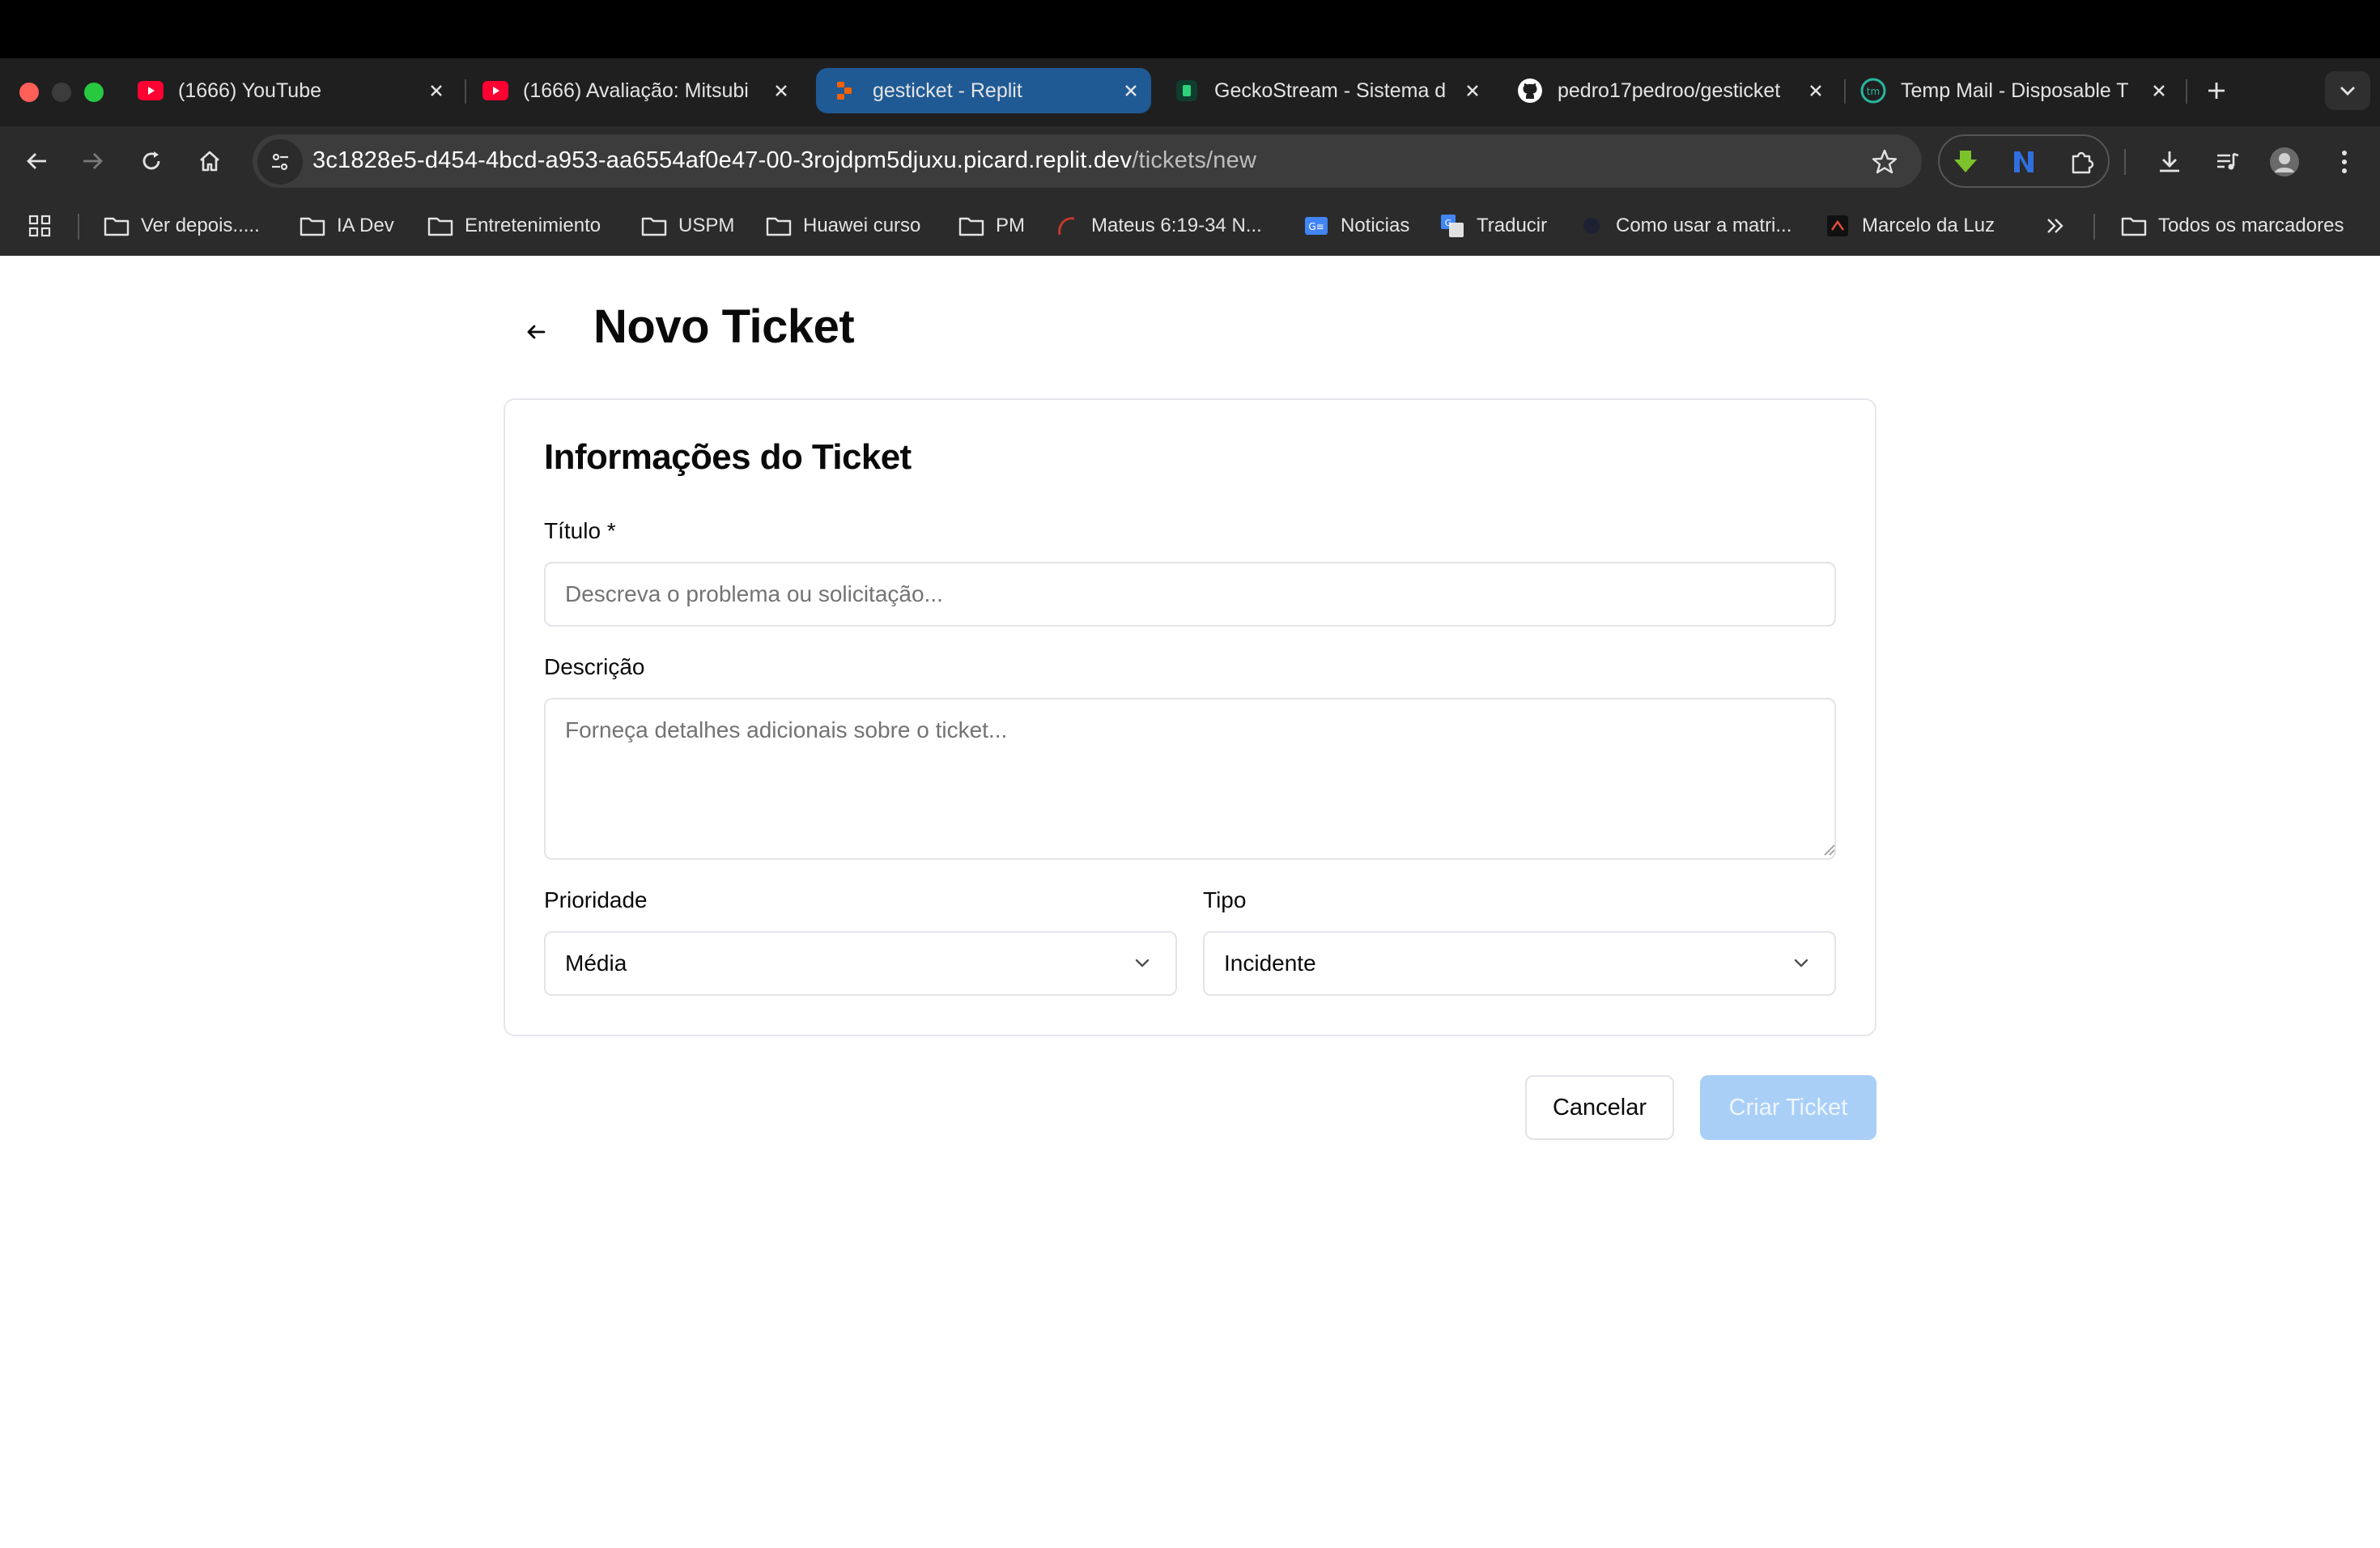  What do you see at coordinates (843, 226) in the screenshot?
I see `bookmark-folder-huawei-curso: Huawei curso` at bounding box center [843, 226].